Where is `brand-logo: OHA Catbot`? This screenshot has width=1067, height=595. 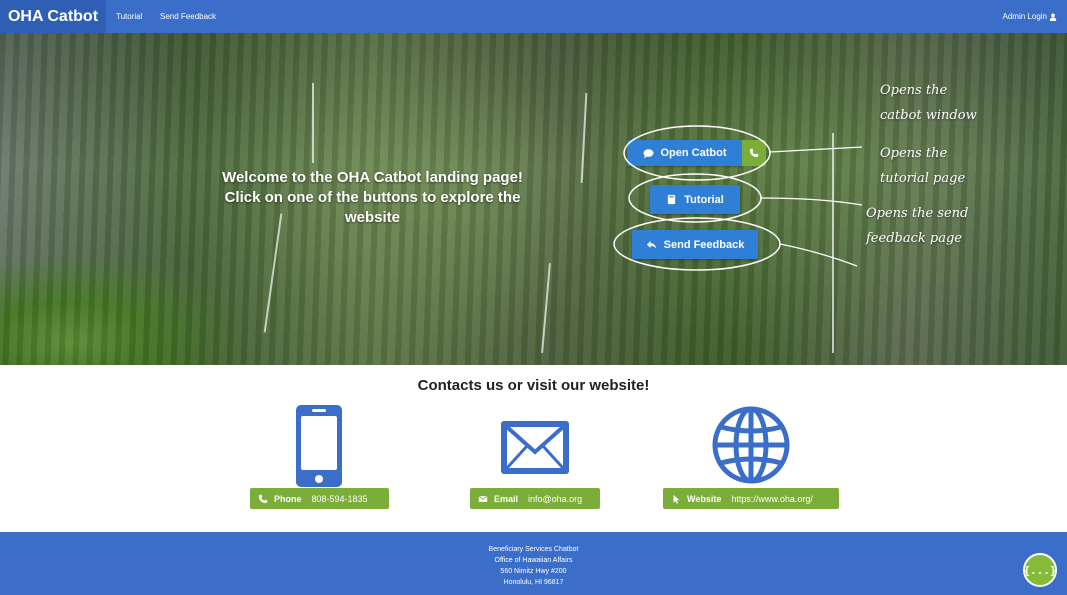 brand-logo: OHA Catbot is located at coordinates (53, 16).